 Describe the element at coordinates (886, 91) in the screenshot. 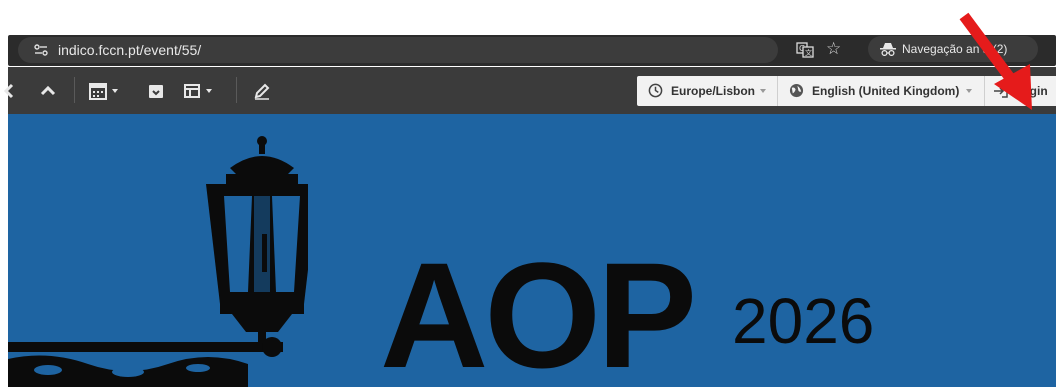

I see `language-label: English (United Kingdom)` at that location.